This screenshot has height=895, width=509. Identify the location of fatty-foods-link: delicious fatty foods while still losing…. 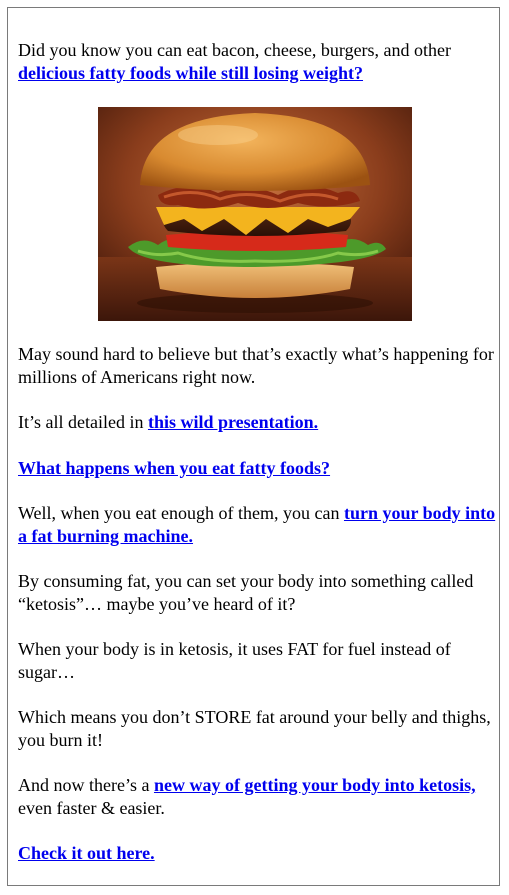
(190, 73).